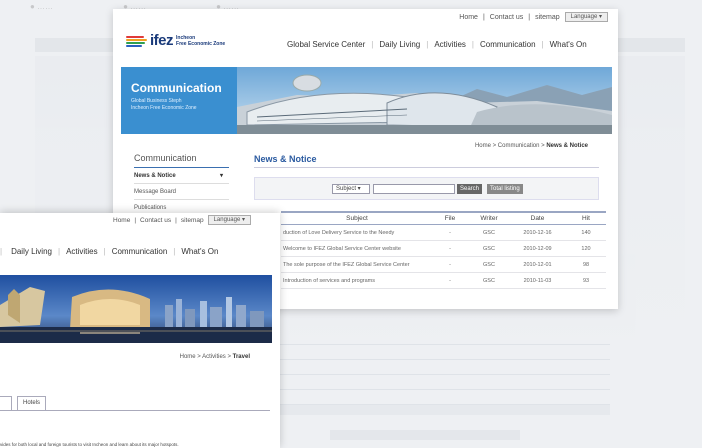 The height and width of the screenshot is (448, 702). Describe the element at coordinates (32, 403) in the screenshot. I see `tab-hotels: Hotels` at that location.